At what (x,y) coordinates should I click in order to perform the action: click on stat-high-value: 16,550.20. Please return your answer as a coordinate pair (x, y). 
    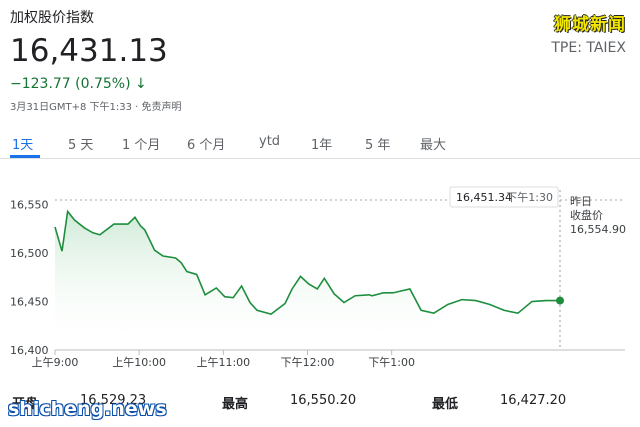
    Looking at the image, I should click on (323, 400).